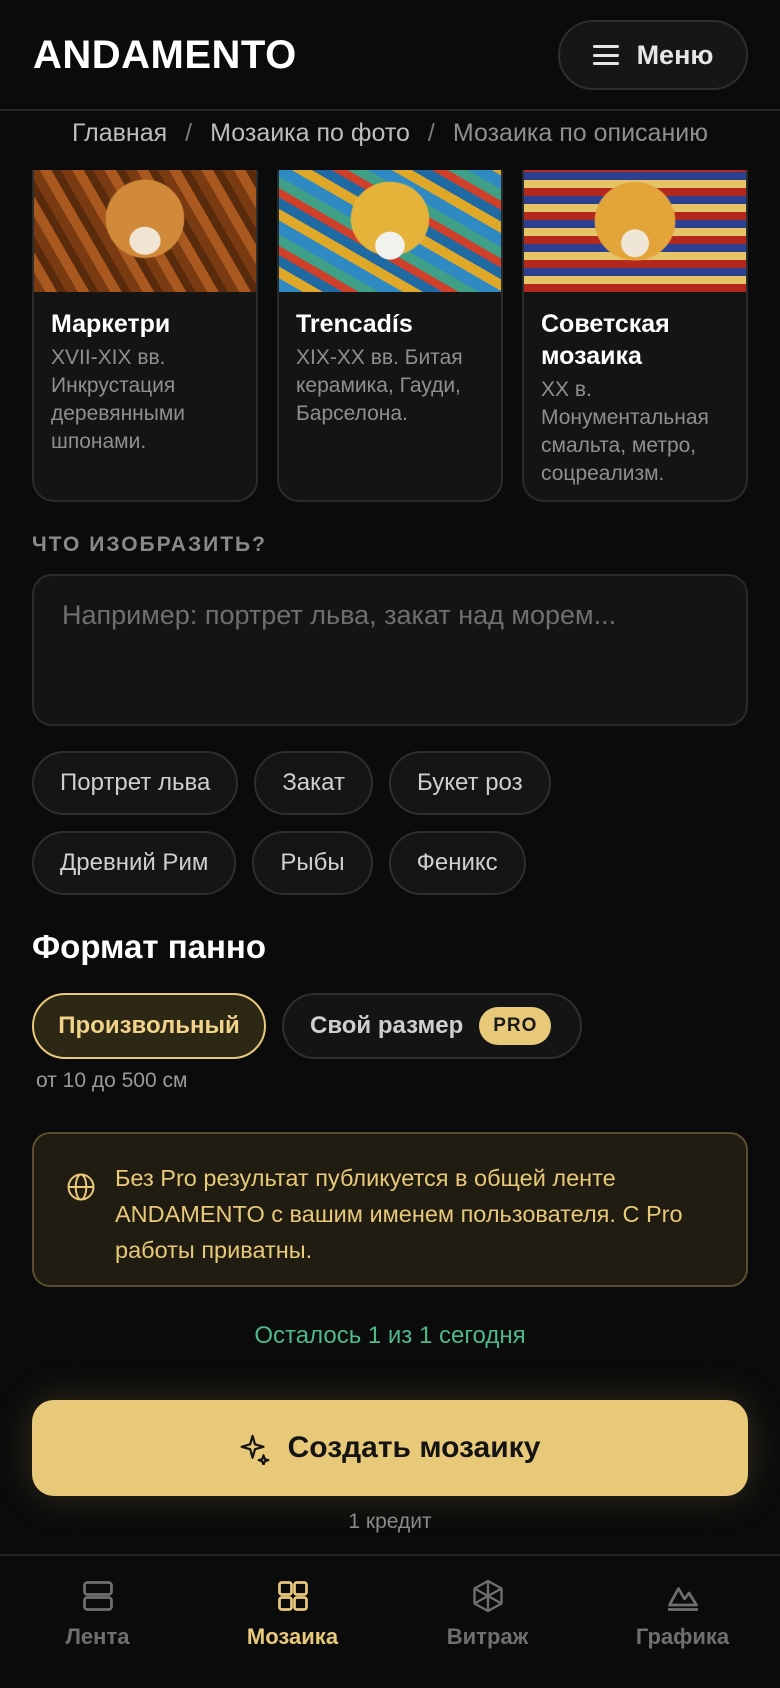 The image size is (780, 1688). Describe the element at coordinates (682, 1599) in the screenshot. I see `mountain-icon` at that location.